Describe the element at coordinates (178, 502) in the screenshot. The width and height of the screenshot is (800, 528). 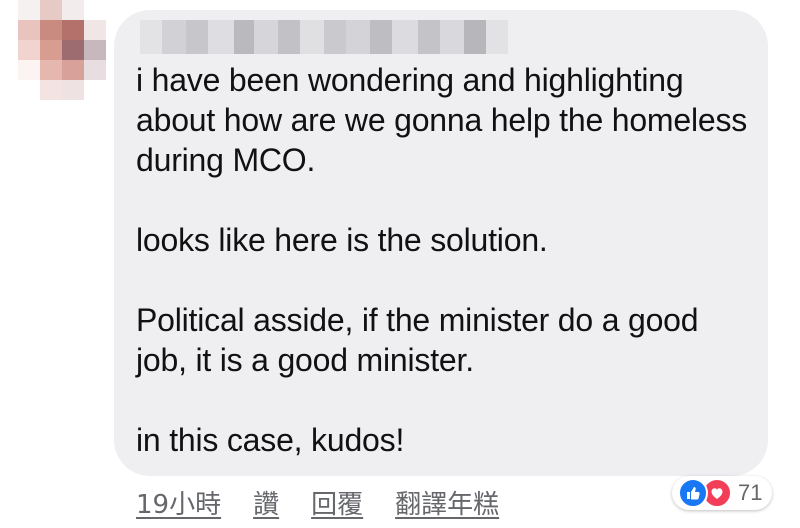
I see `timestamp-link: 19小時` at that location.